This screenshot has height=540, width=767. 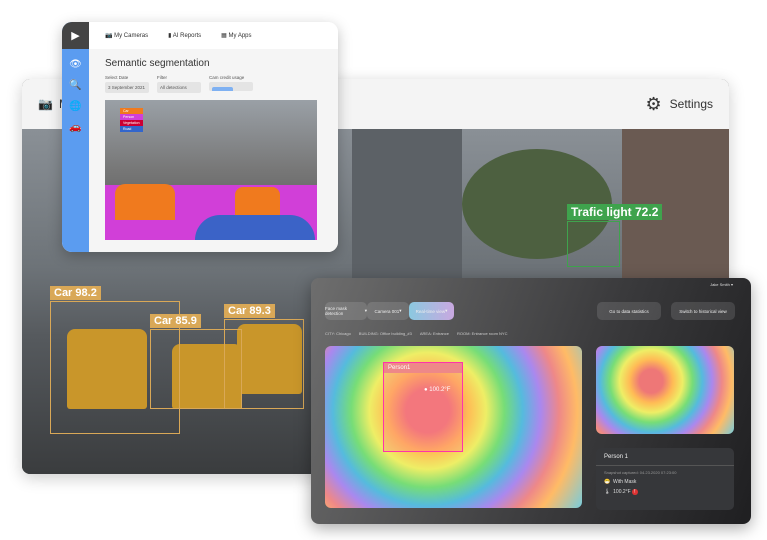 I want to click on credit-usage-bar, so click(x=231, y=86).